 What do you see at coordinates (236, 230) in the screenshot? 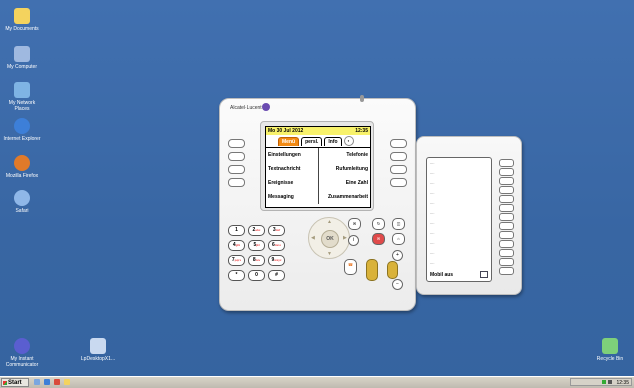
I see `key-1: 1` at bounding box center [236, 230].